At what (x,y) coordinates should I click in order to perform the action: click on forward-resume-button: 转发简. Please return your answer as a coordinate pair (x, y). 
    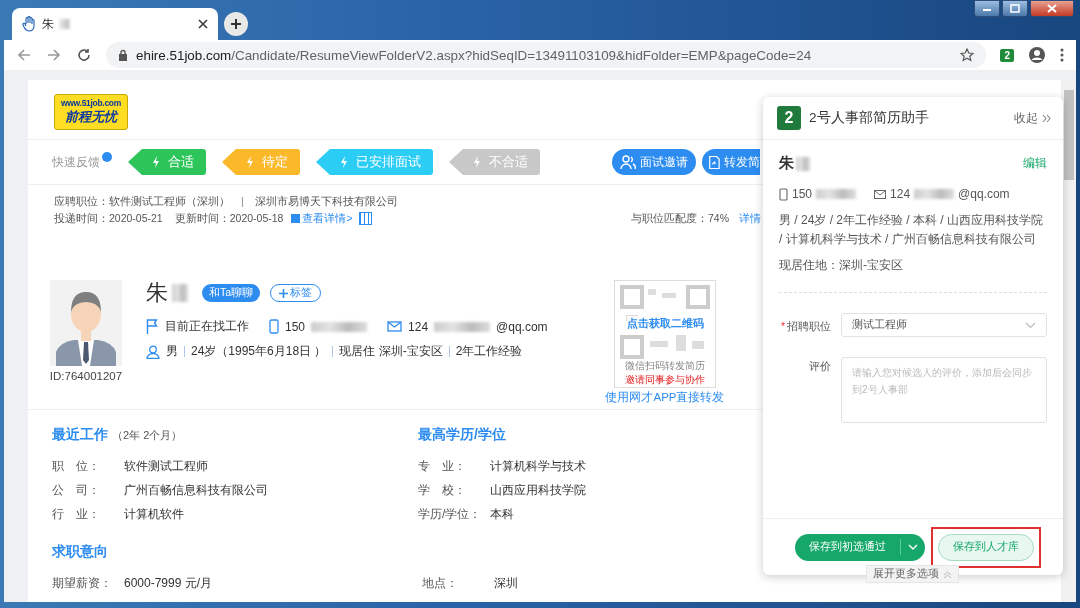
    Looking at the image, I should click on (731, 162).